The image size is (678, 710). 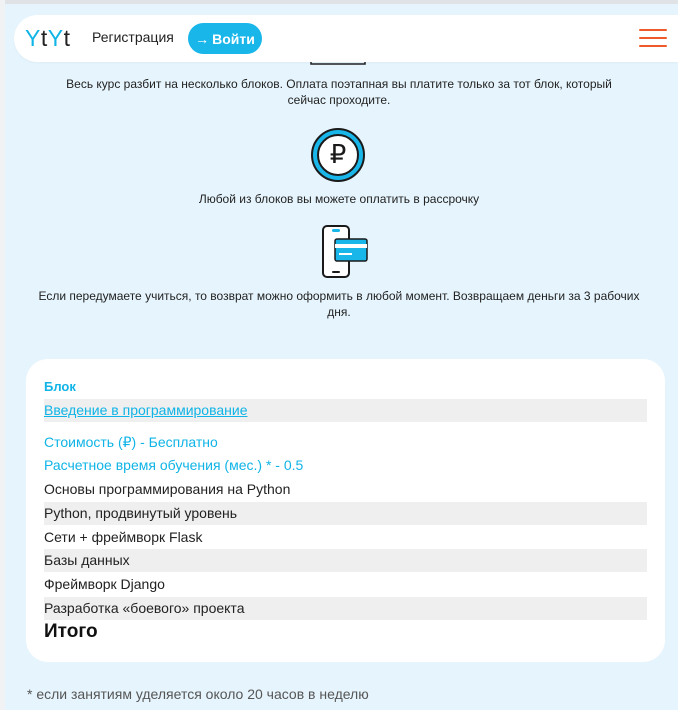 I want to click on site-header: YtYt Регистрация → Войти, so click(x=346, y=38).